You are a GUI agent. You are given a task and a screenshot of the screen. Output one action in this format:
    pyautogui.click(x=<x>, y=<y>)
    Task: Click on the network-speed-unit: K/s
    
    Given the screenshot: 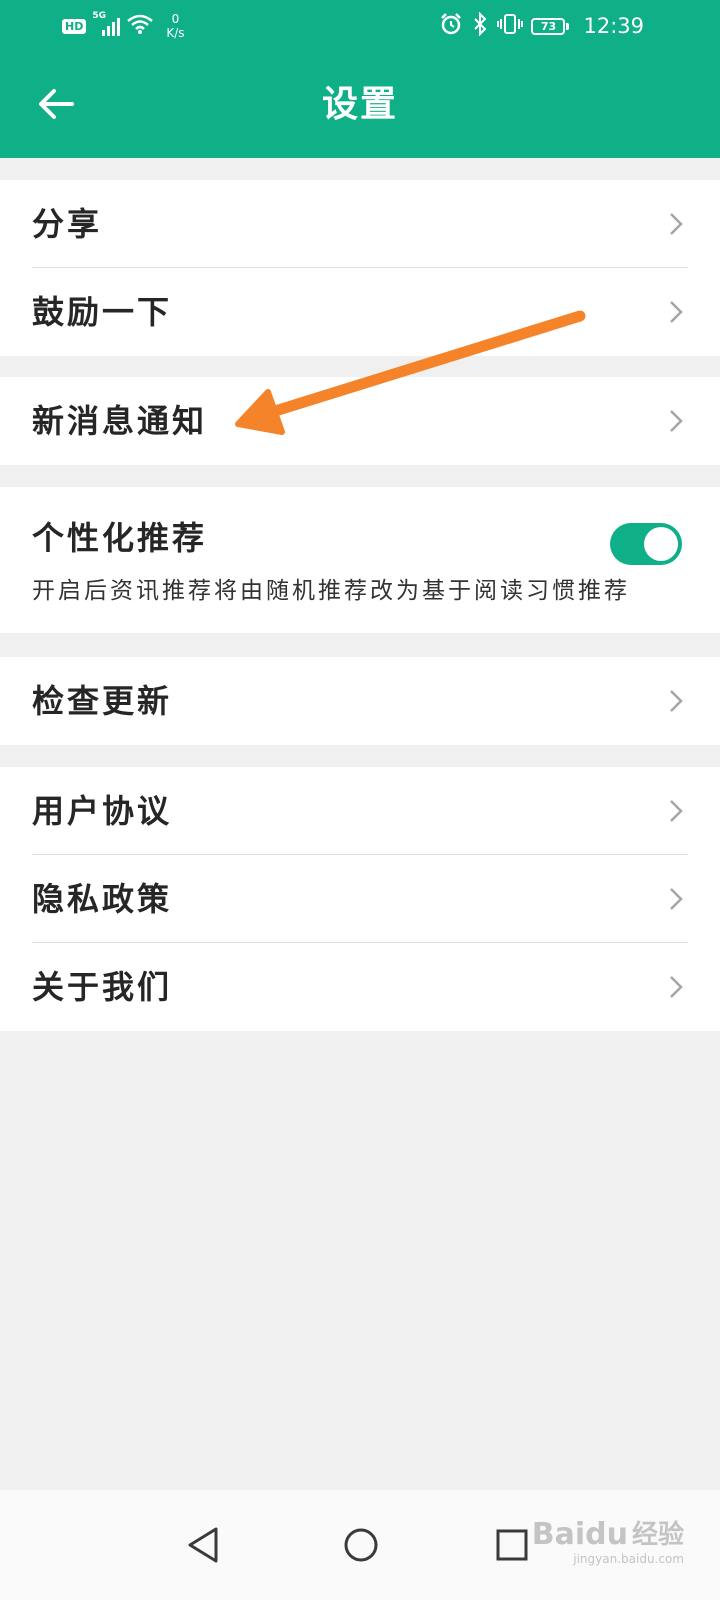 What is the action you would take?
    pyautogui.click(x=175, y=33)
    